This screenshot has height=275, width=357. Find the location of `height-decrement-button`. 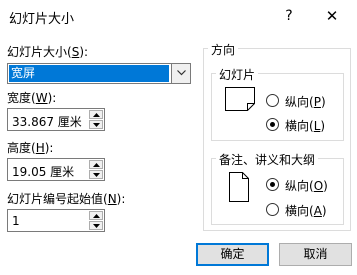

height-decrement-button is located at coordinates (96, 174).